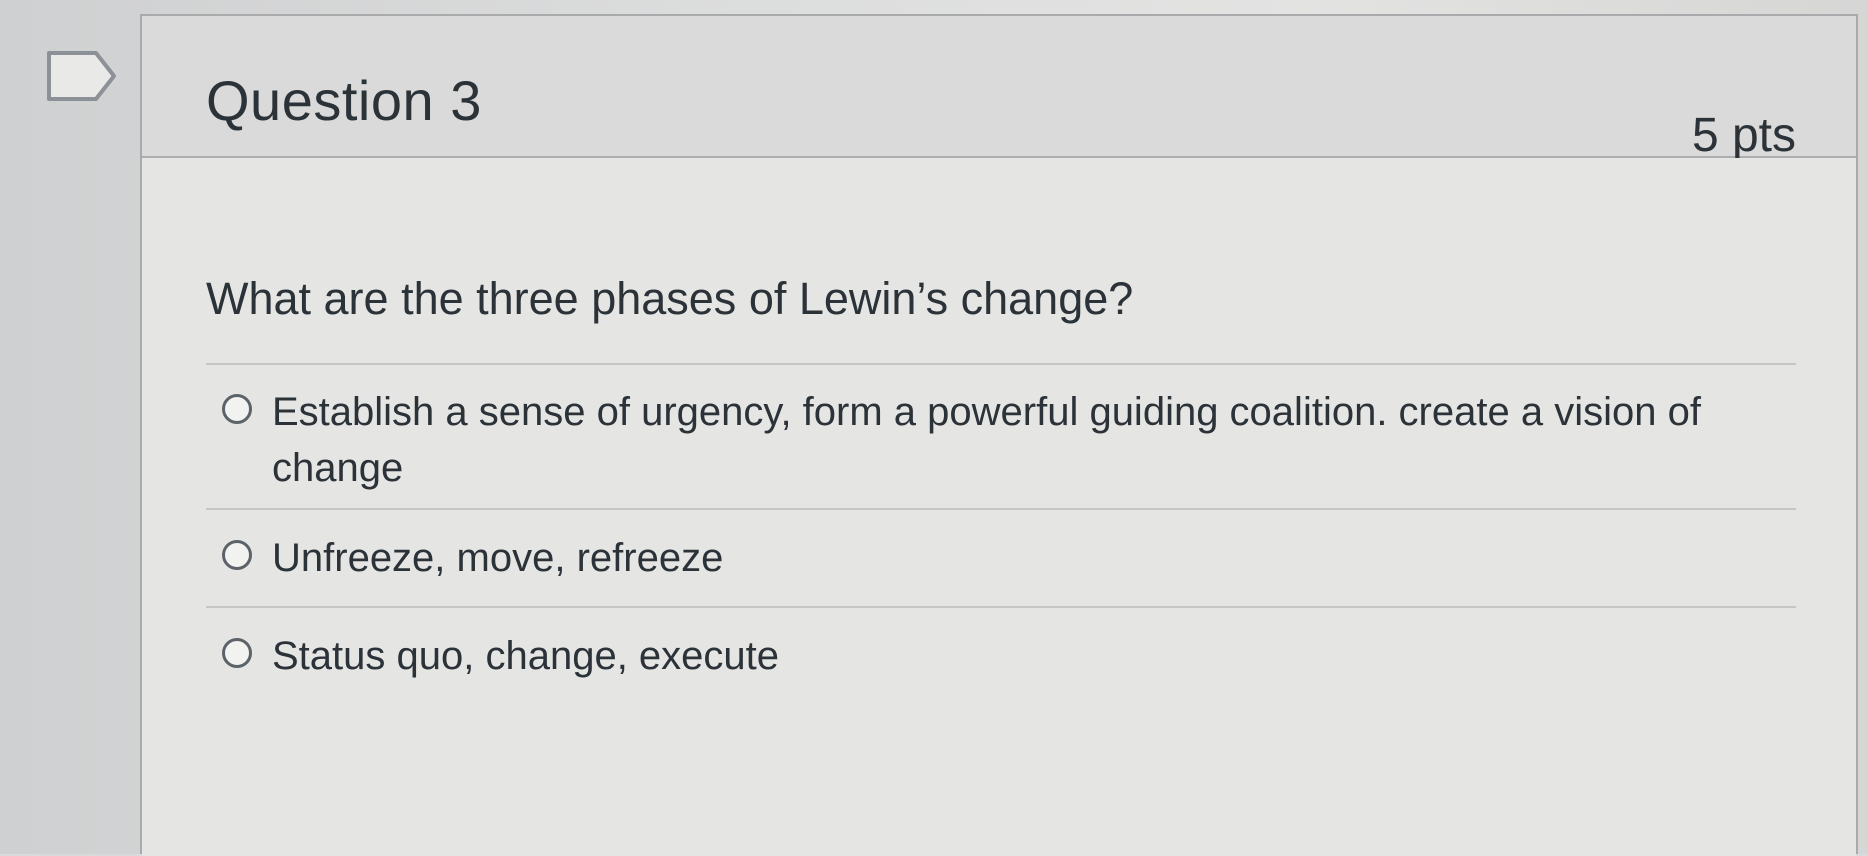  Describe the element at coordinates (1743, 135) in the screenshot. I see `question-points: 5 pts` at that location.